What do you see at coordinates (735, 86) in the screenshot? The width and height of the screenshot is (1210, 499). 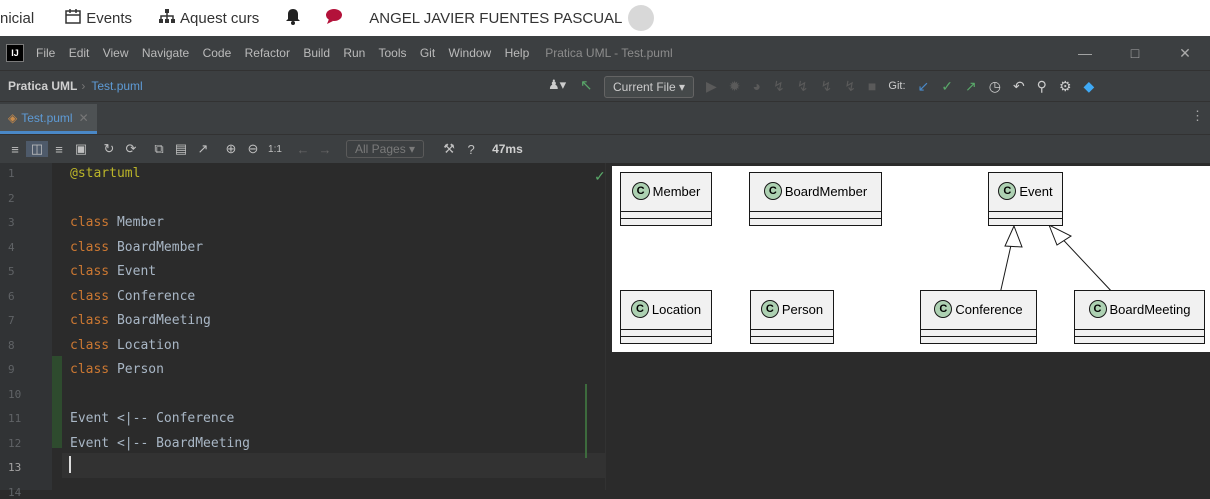 I see `debug-icon: ✹` at bounding box center [735, 86].